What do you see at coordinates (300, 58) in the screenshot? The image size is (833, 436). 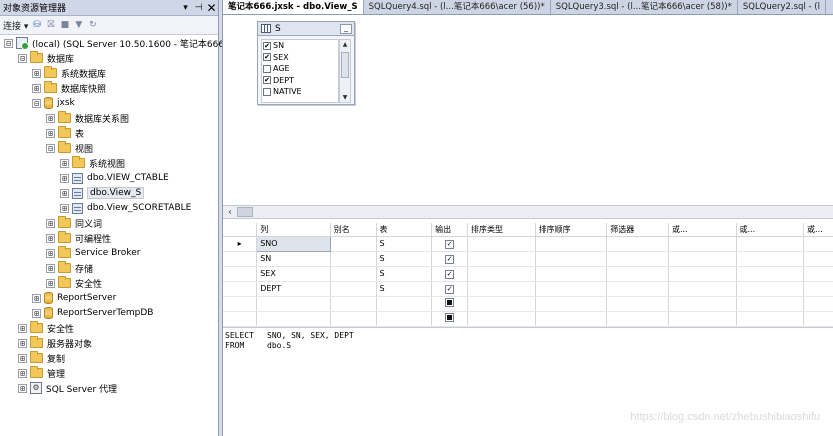 I see `column-row-sex: ✔ SEX` at bounding box center [300, 58].